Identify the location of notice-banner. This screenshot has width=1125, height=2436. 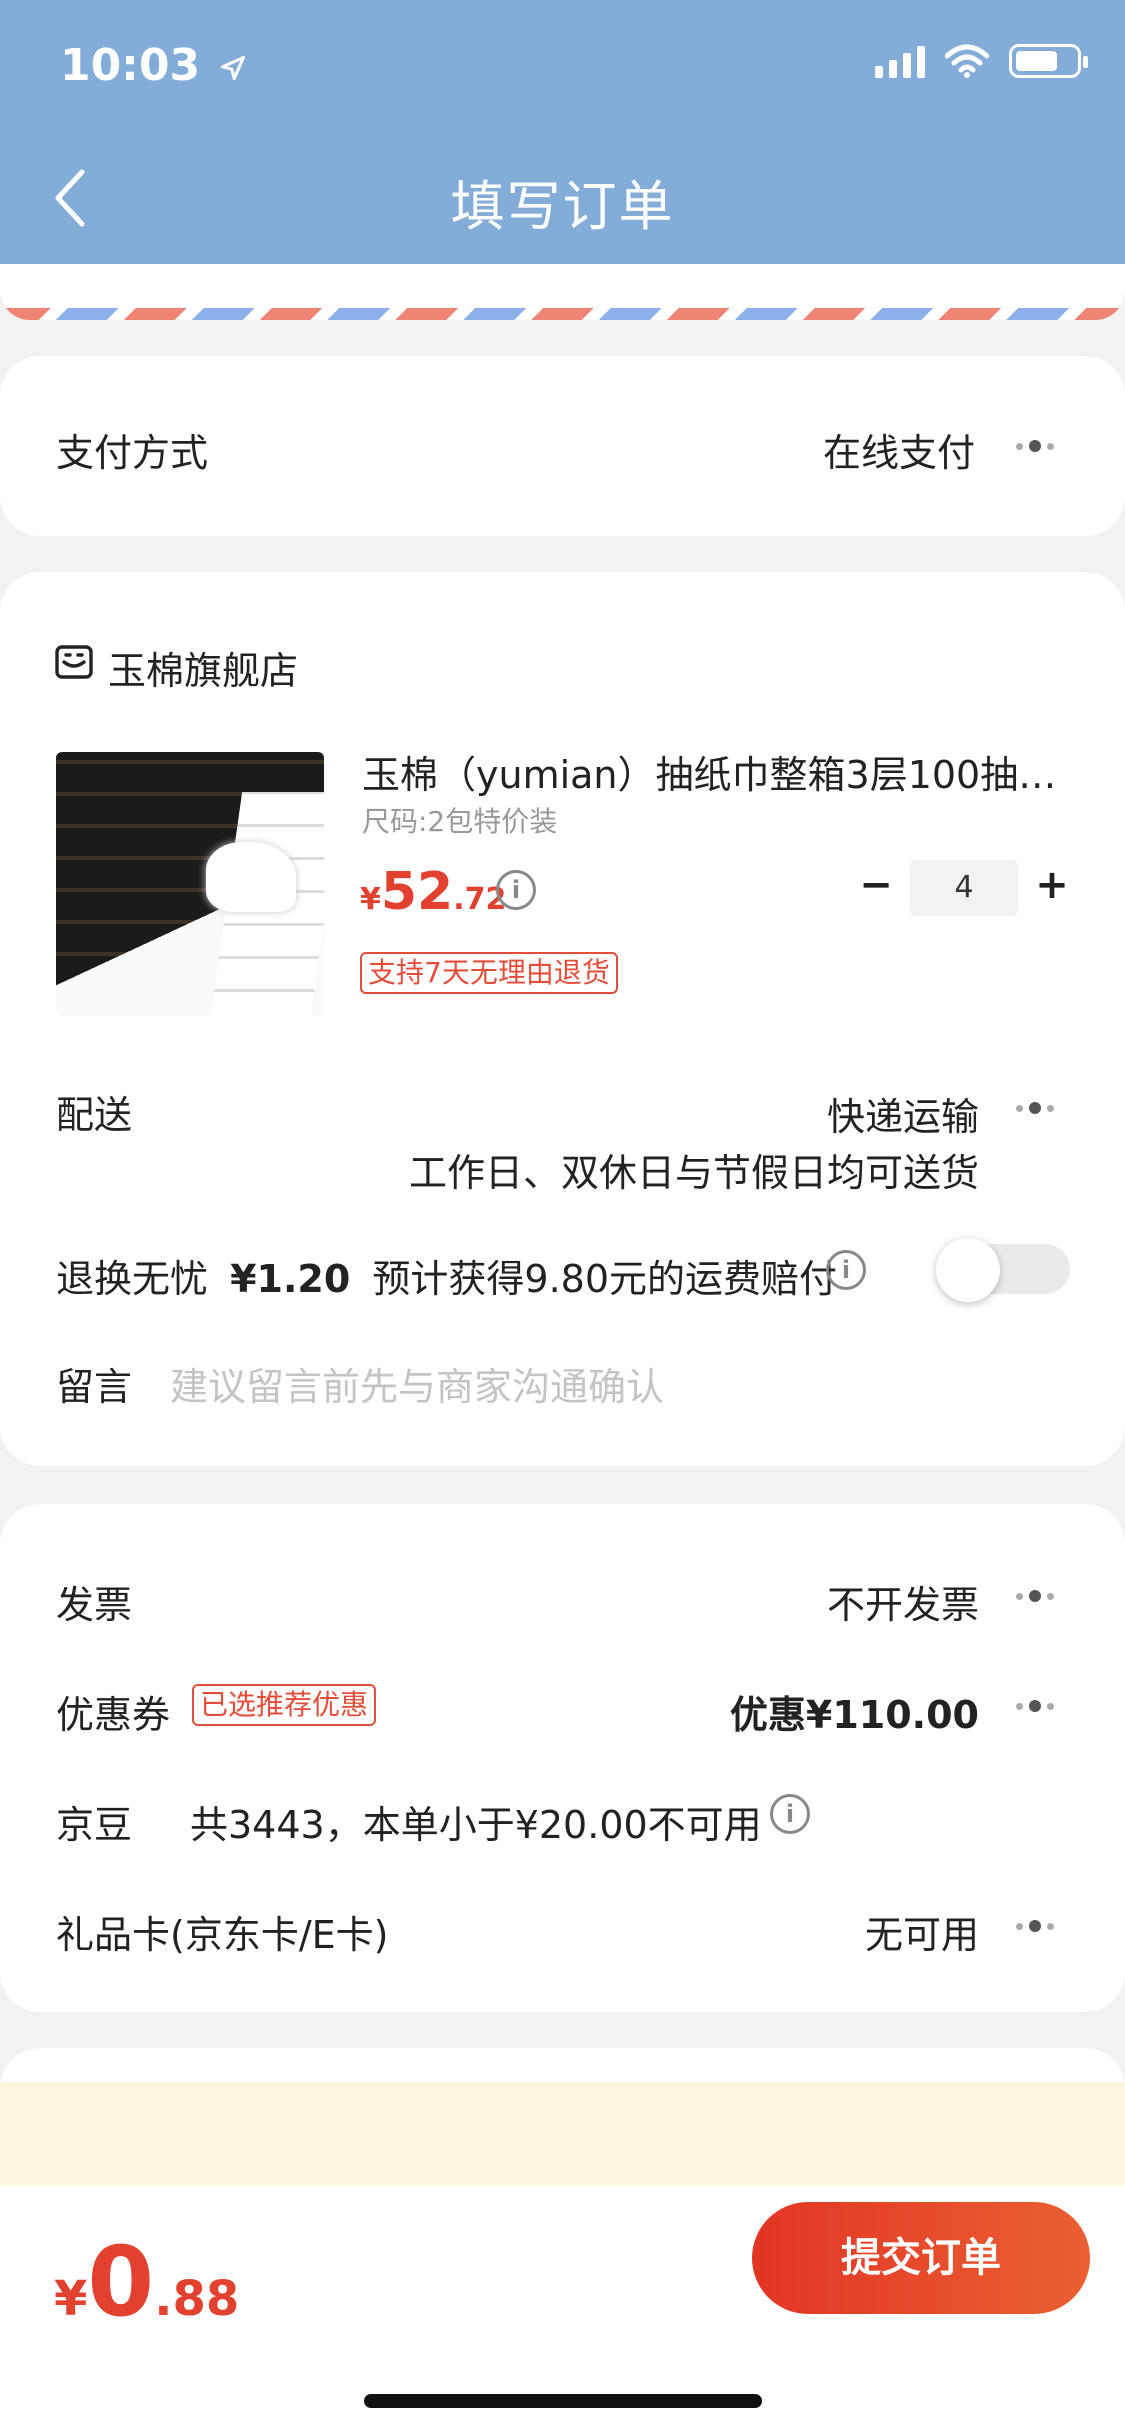
(562, 2137).